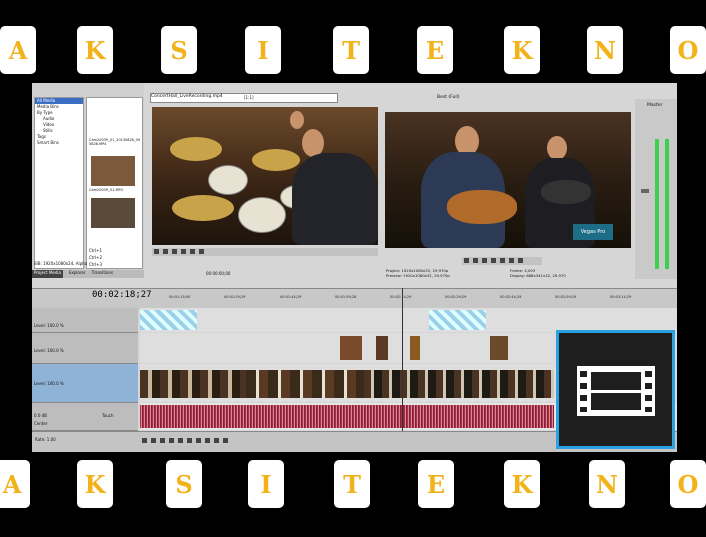 The height and width of the screenshot is (537, 706). Describe the element at coordinates (218, 273) in the screenshot. I see `trimmer-time: 00:00:00;00` at that location.